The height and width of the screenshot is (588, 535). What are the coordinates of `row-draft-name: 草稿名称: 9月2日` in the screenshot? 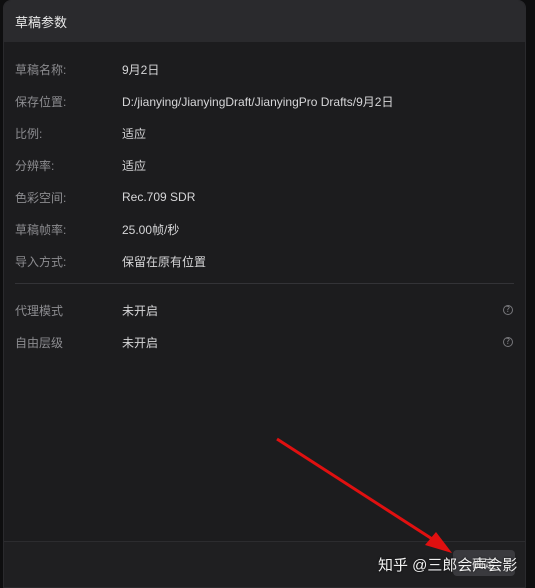 It's located at (264, 69).